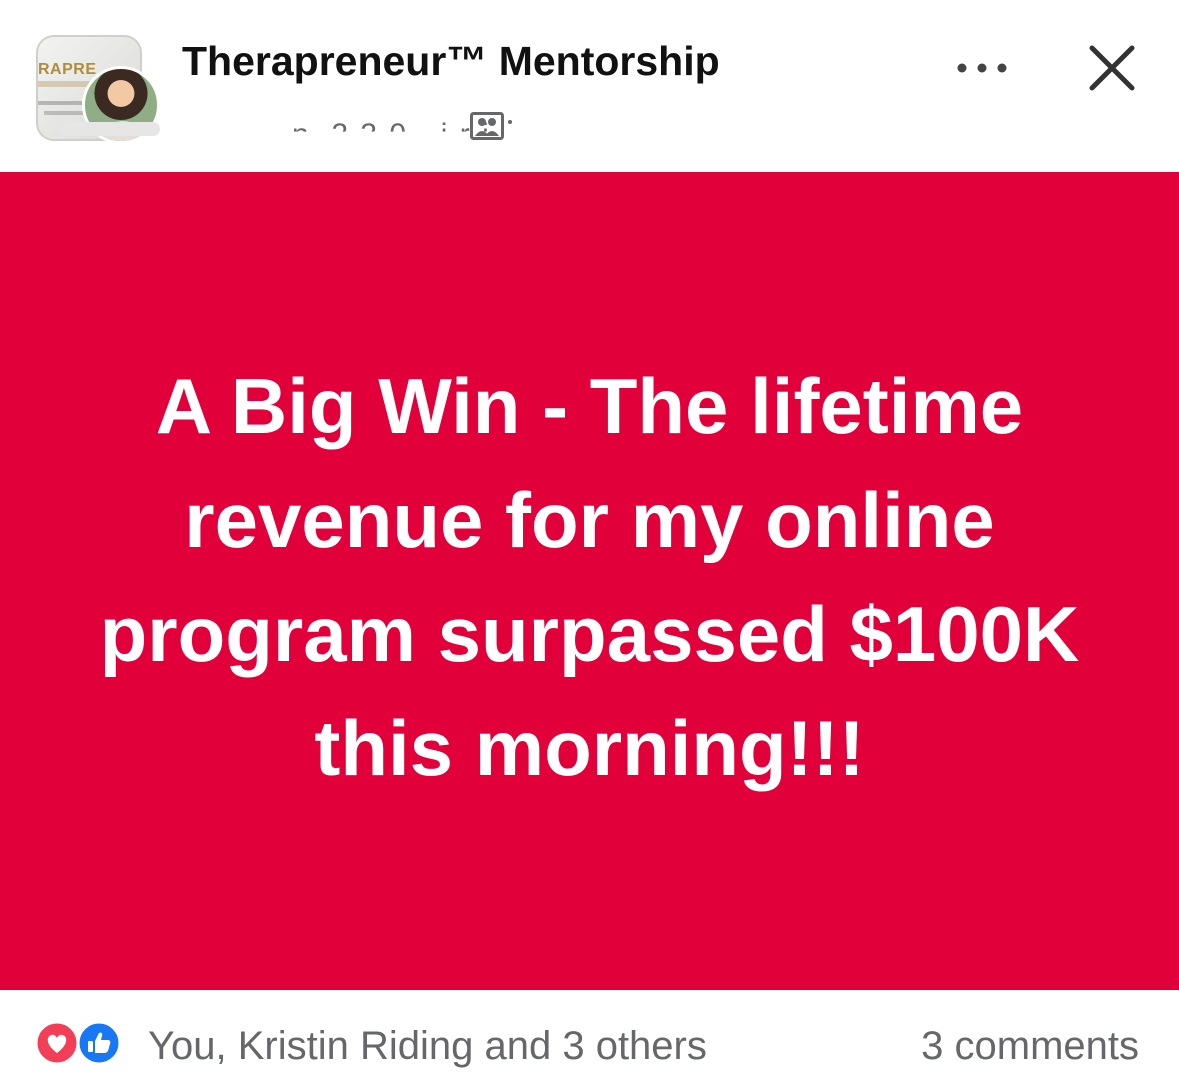  What do you see at coordinates (982, 68) in the screenshot?
I see `more-icon` at bounding box center [982, 68].